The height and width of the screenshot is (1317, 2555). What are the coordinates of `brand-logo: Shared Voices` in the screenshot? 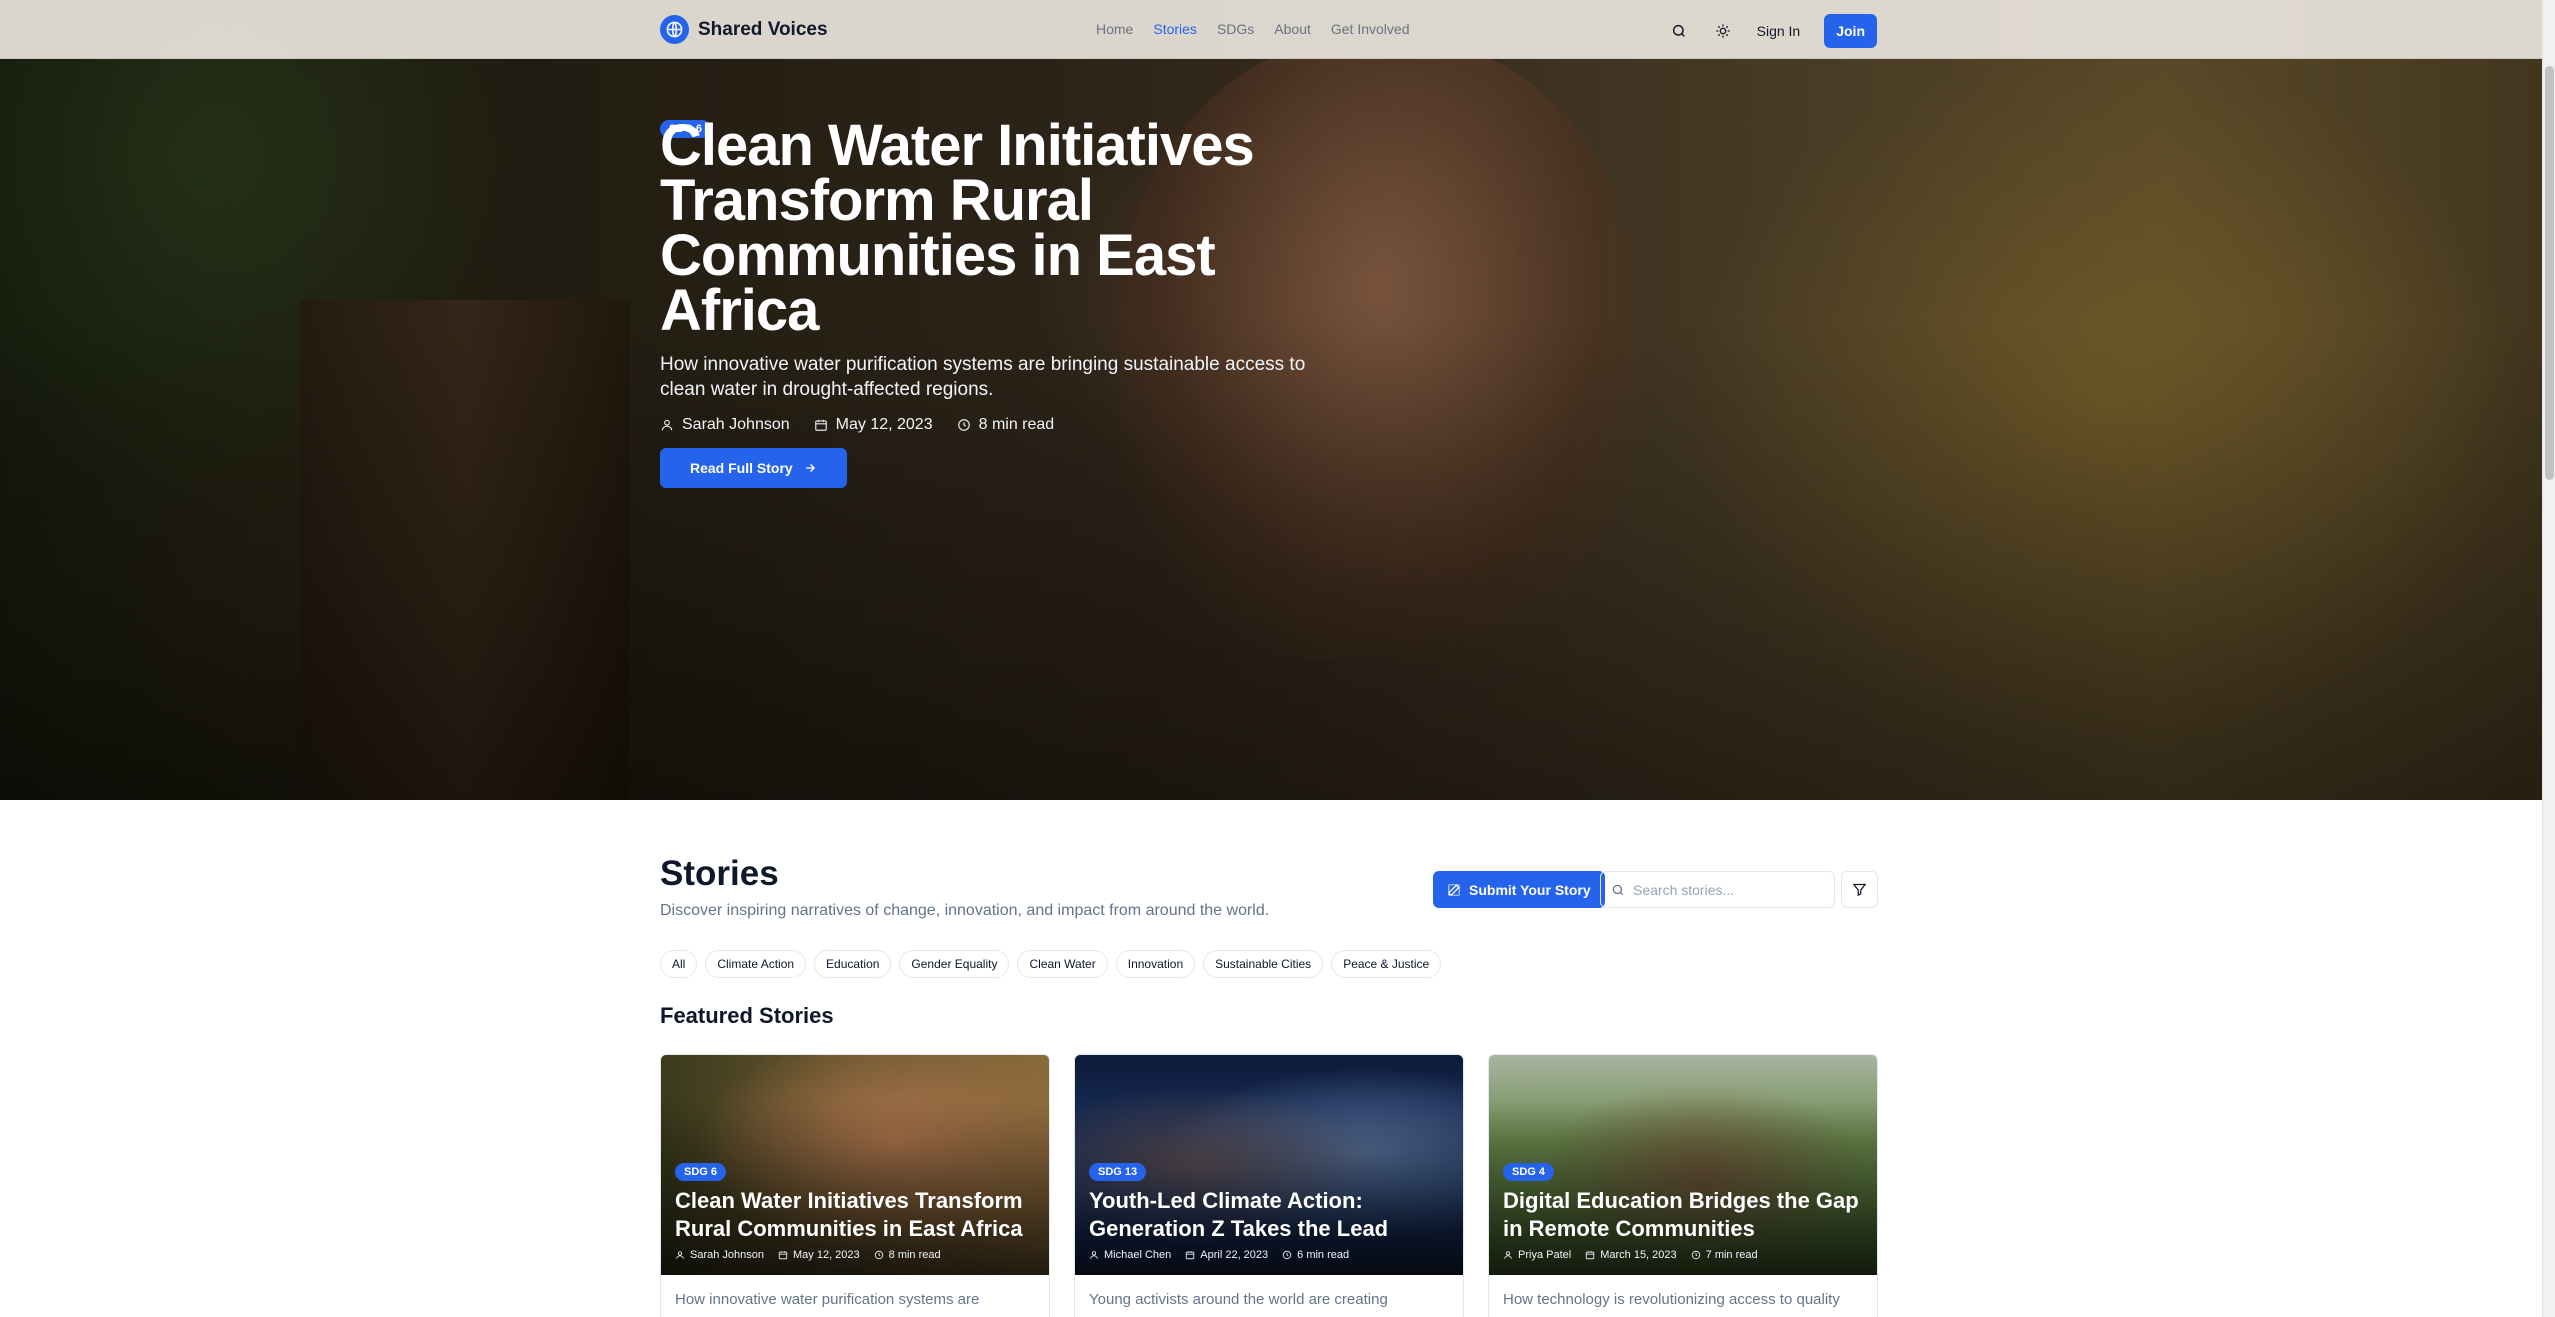 It's located at (744, 29).